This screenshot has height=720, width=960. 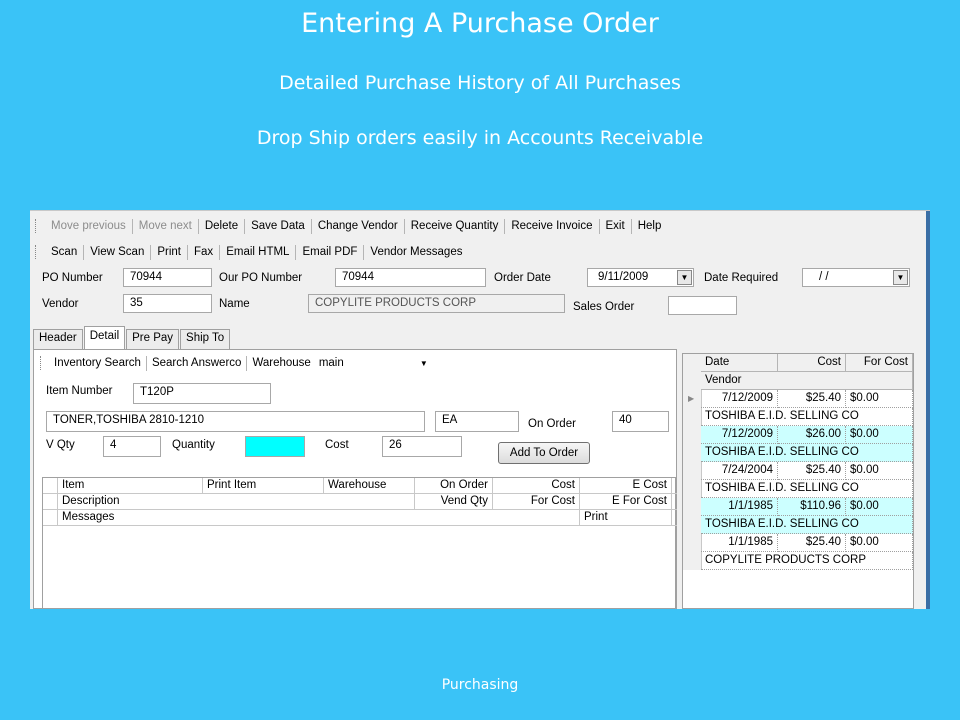 I want to click on col-description: Description, so click(x=236, y=501).